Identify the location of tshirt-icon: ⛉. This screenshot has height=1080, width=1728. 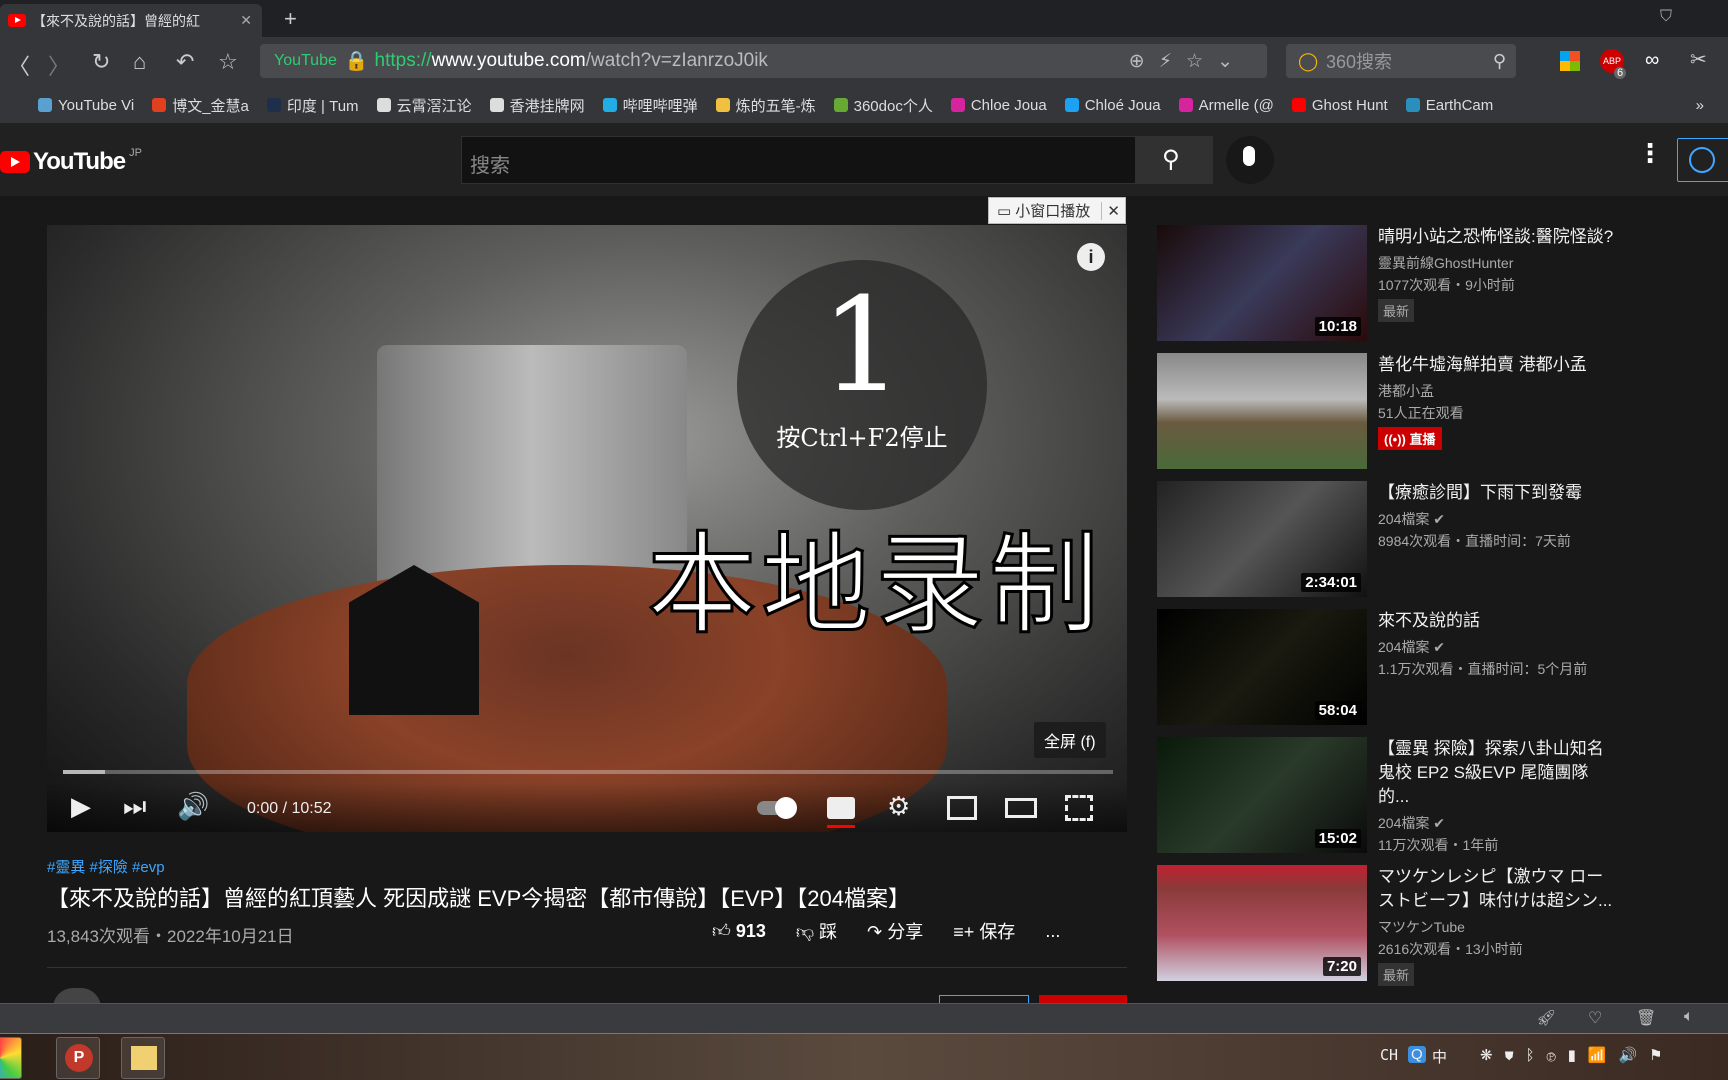
(1666, 17).